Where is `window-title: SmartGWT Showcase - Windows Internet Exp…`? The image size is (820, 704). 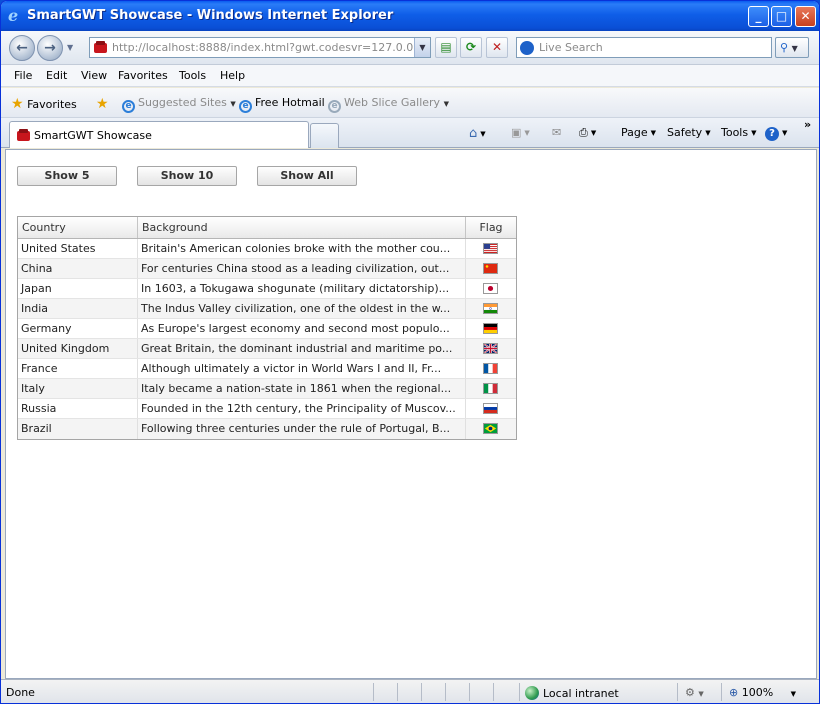
window-title: SmartGWT Showcase - Windows Internet Exp… is located at coordinates (210, 15).